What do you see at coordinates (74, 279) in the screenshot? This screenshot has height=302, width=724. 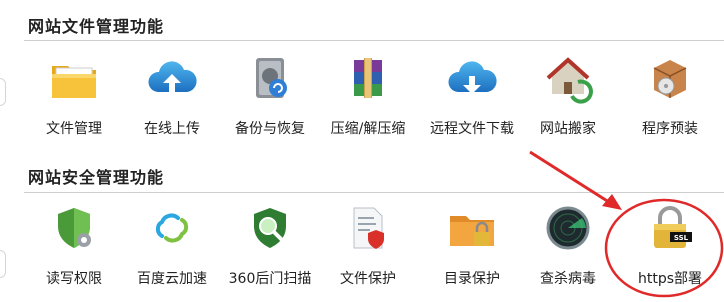 I see `item-label: 读写权限` at bounding box center [74, 279].